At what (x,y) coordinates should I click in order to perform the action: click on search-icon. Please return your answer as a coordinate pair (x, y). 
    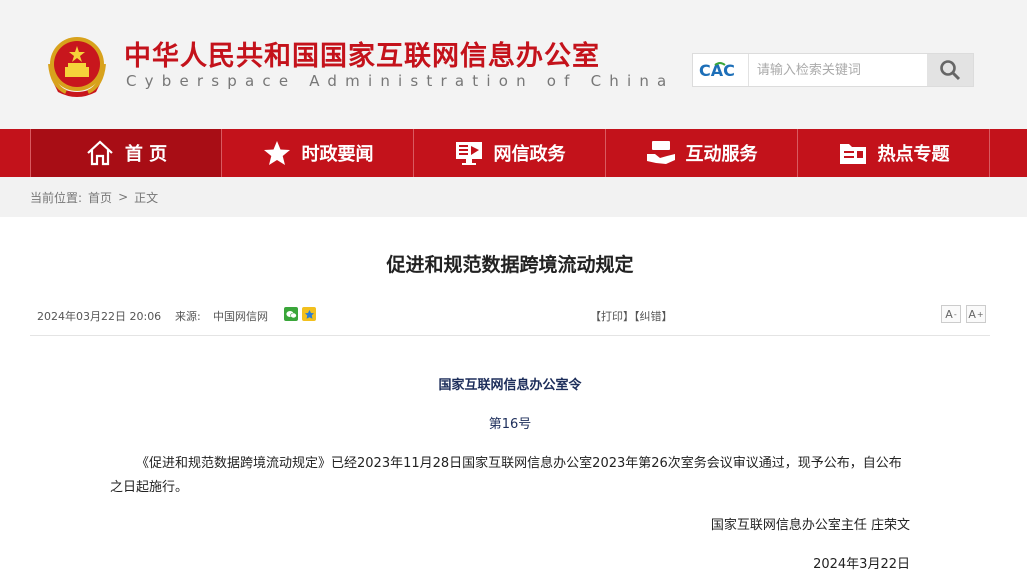
    Looking at the image, I should click on (950, 70).